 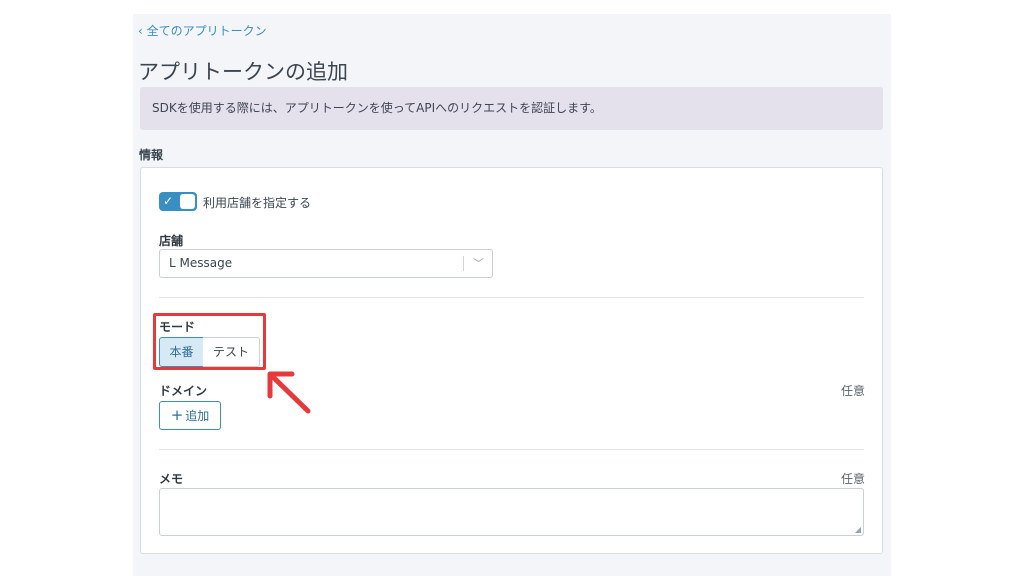 I want to click on annotation-arrow-icon, so click(x=289, y=392).